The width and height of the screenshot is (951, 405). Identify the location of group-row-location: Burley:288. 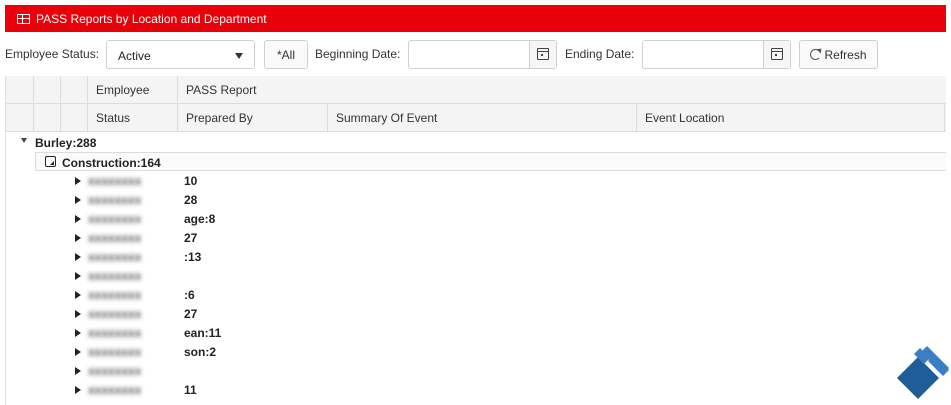
(476, 142).